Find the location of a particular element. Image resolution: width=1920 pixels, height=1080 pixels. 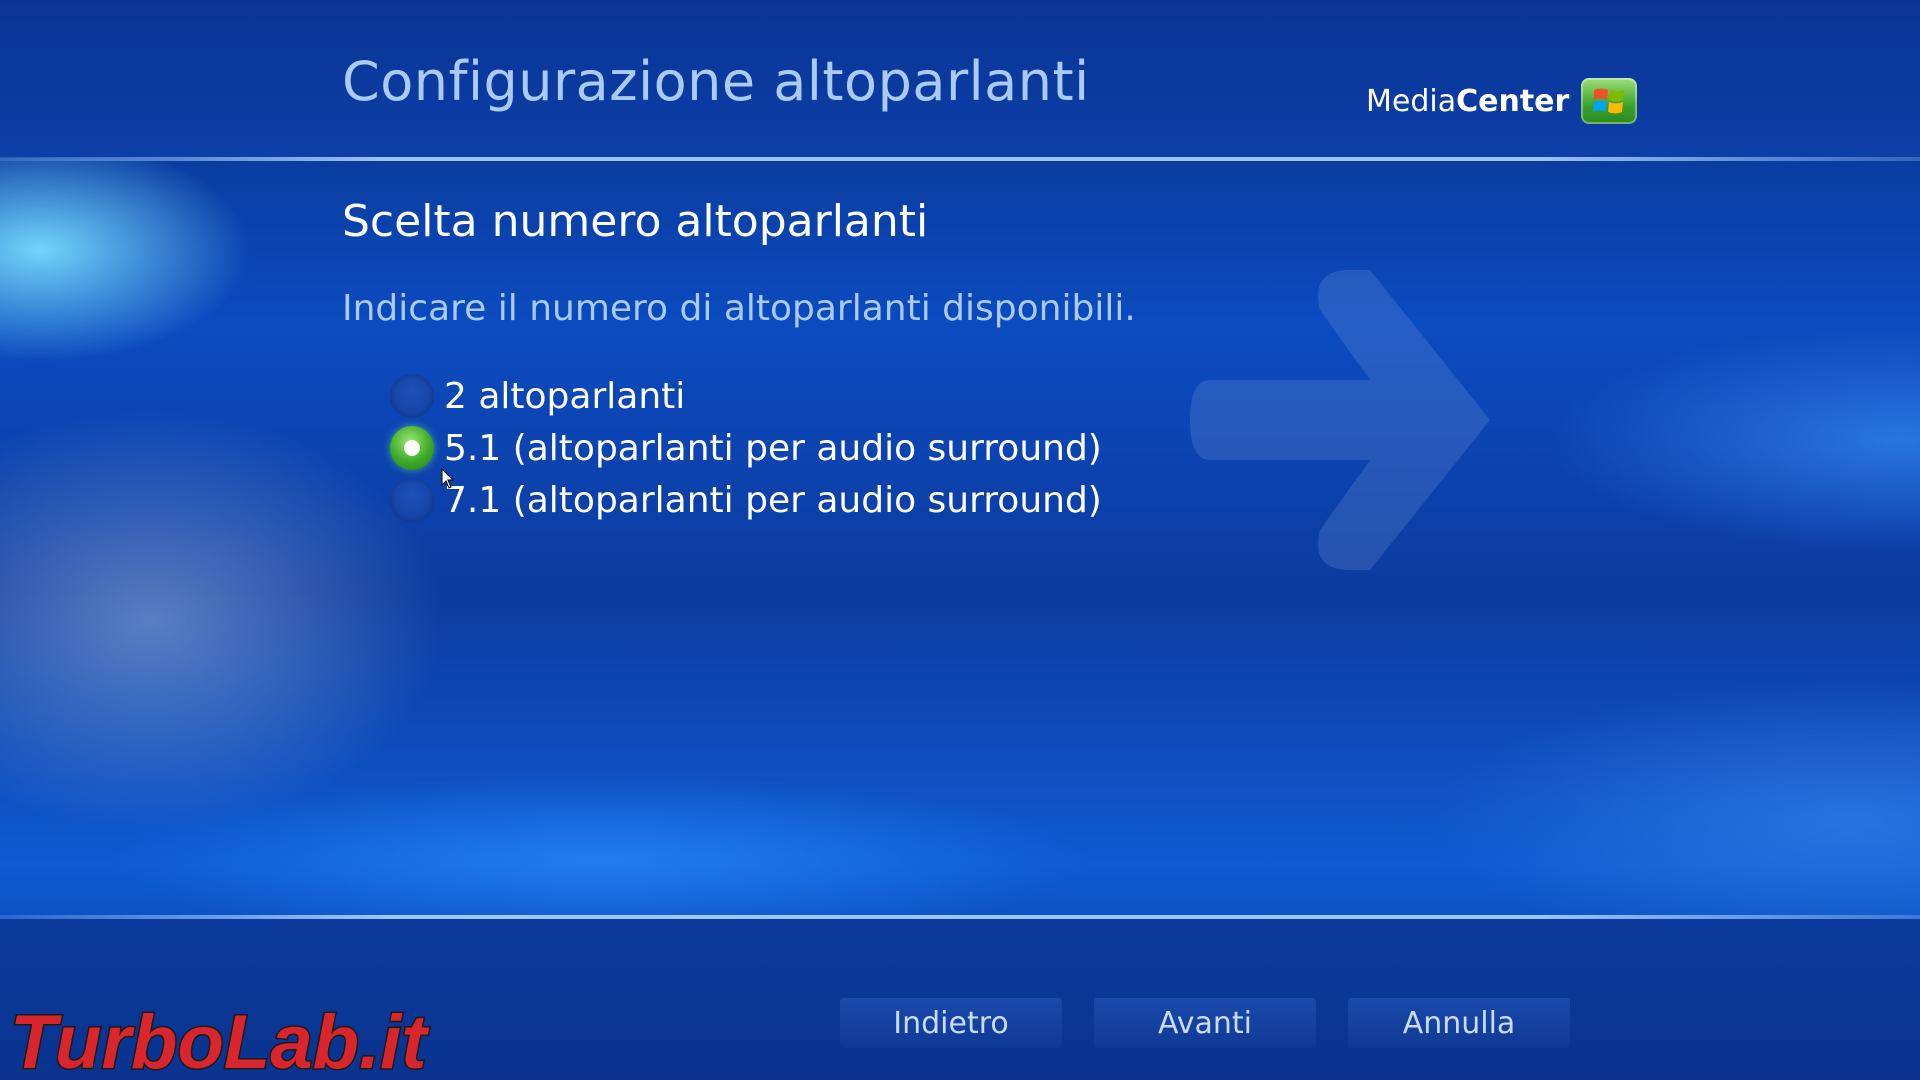

section-title: Scelta numero altoparlanti is located at coordinates (635, 221).